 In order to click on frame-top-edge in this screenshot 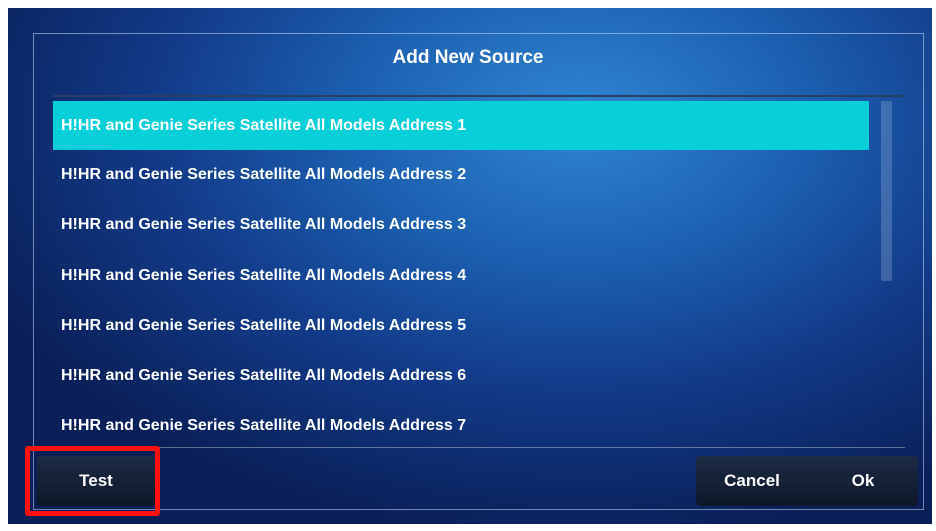, I will do `click(468, 4)`.